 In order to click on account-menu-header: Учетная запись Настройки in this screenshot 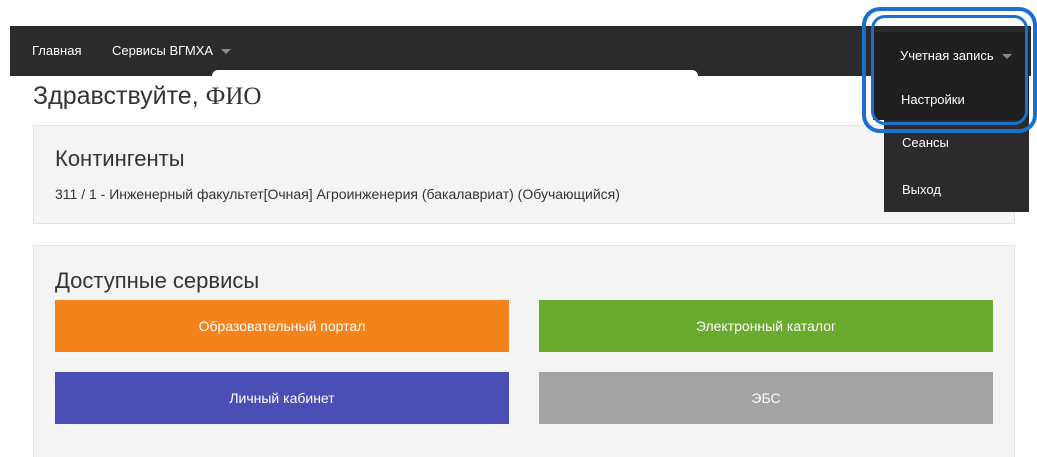, I will do `click(951, 76)`.